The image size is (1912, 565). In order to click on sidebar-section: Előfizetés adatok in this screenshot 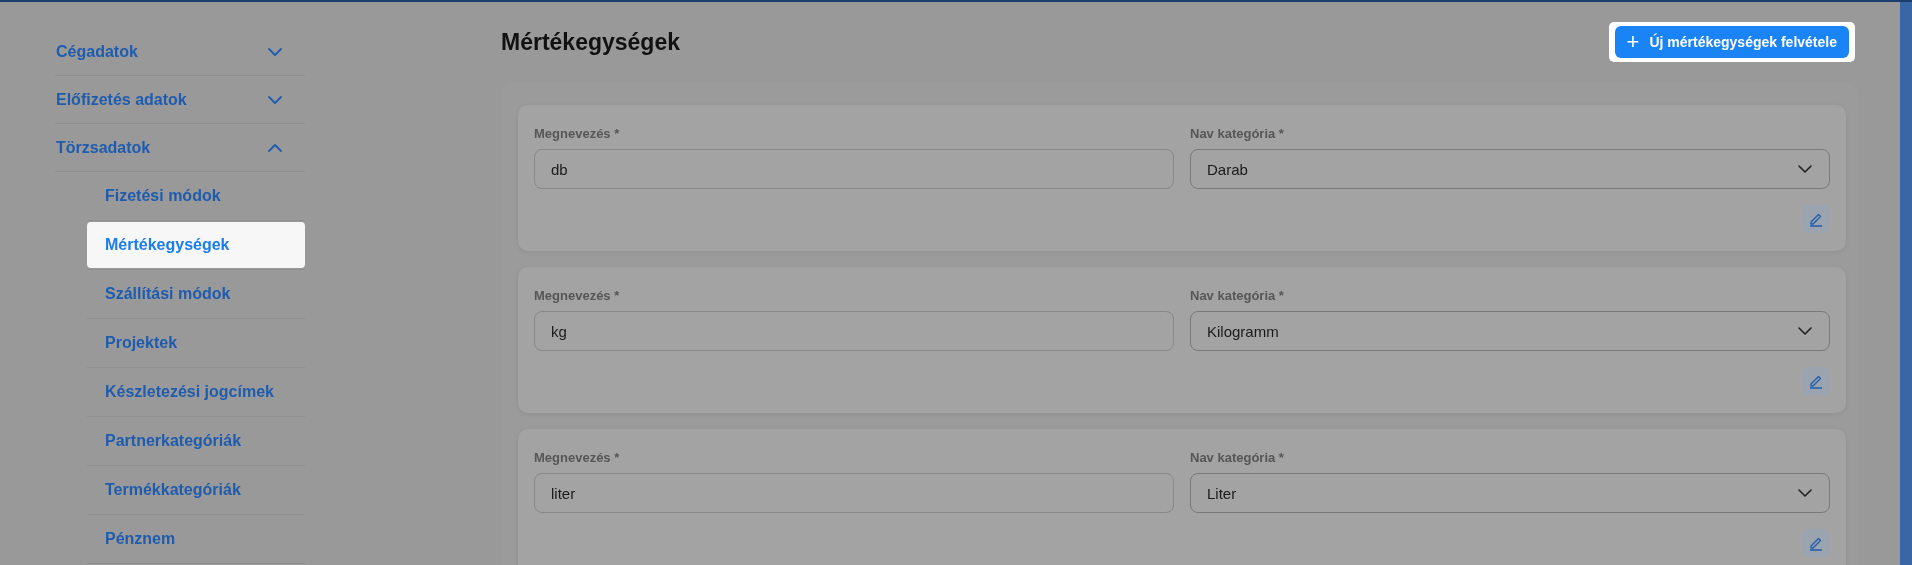, I will do `click(180, 100)`.